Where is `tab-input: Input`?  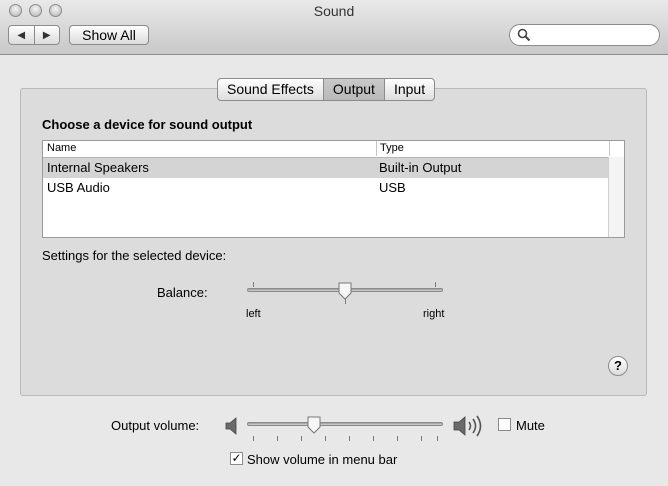 tab-input: Input is located at coordinates (409, 89).